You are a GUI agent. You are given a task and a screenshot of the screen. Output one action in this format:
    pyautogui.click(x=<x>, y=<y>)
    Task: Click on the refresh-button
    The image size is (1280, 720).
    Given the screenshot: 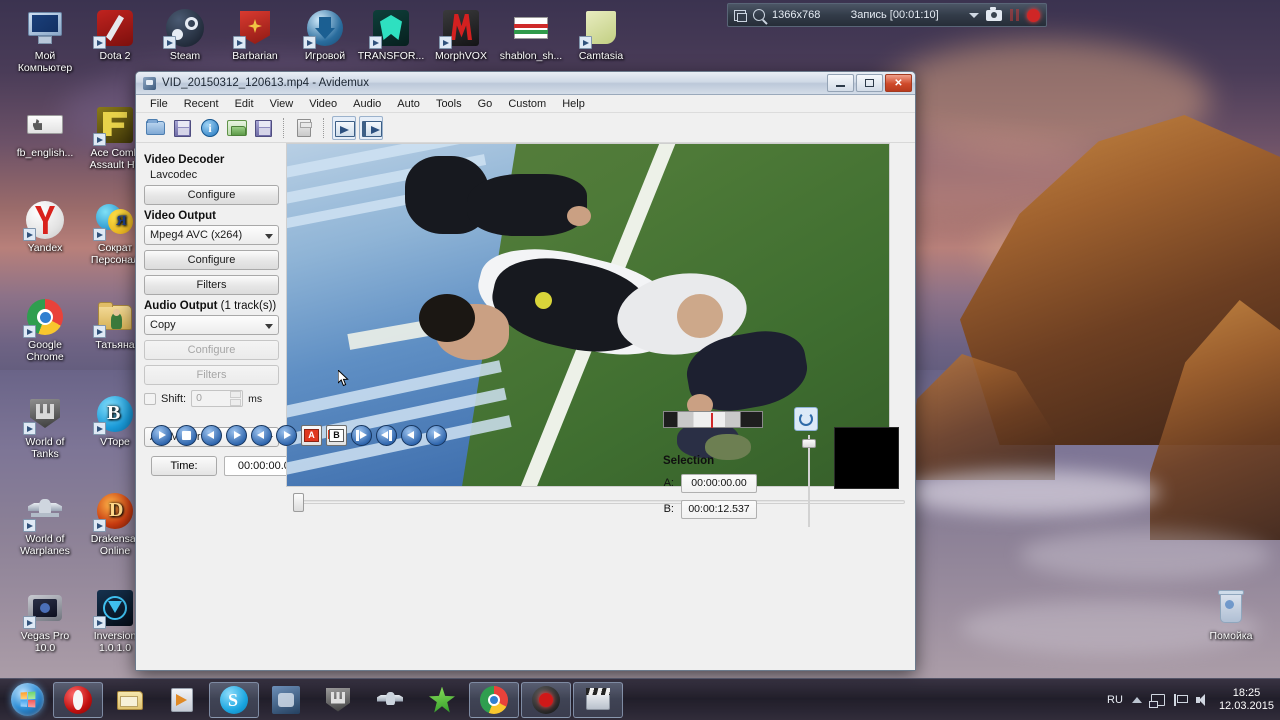 What is the action you would take?
    pyautogui.click(x=806, y=418)
    